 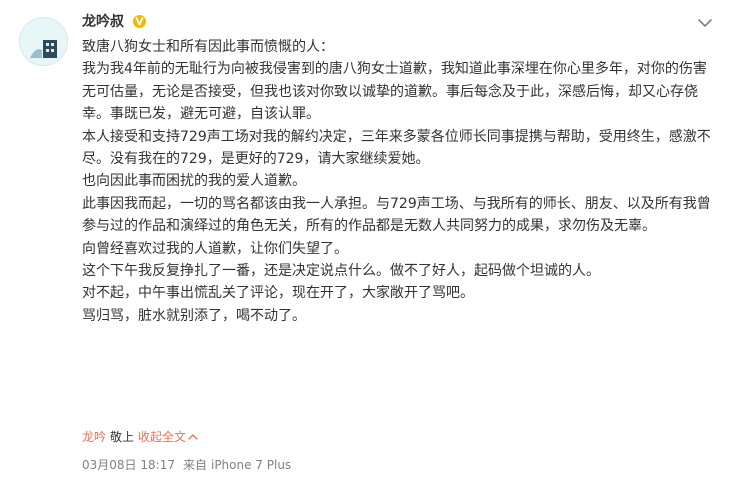 What do you see at coordinates (194, 465) in the screenshot?
I see `from-label: 来自` at bounding box center [194, 465].